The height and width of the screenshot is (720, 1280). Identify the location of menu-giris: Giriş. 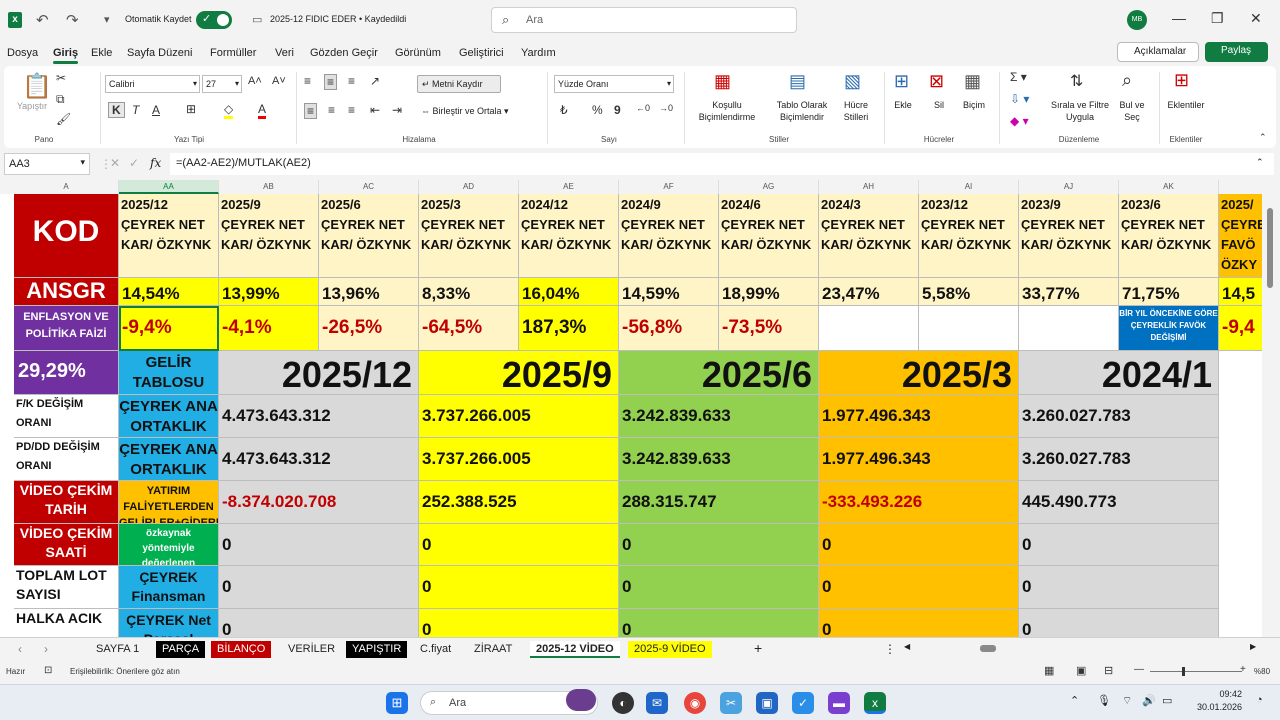
(66, 55).